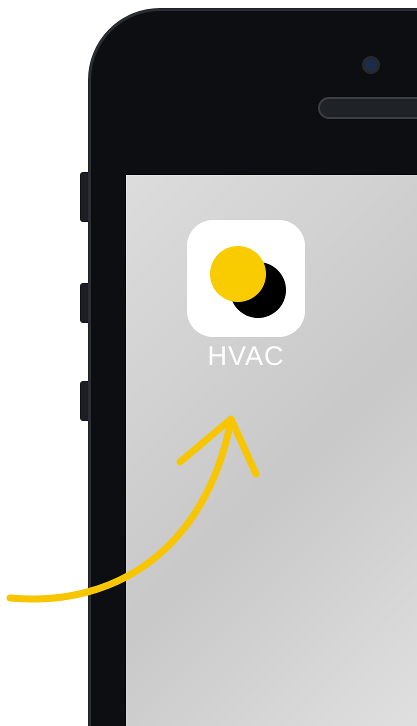 The image size is (417, 726). Describe the element at coordinates (371, 65) in the screenshot. I see `camera-icon` at that location.